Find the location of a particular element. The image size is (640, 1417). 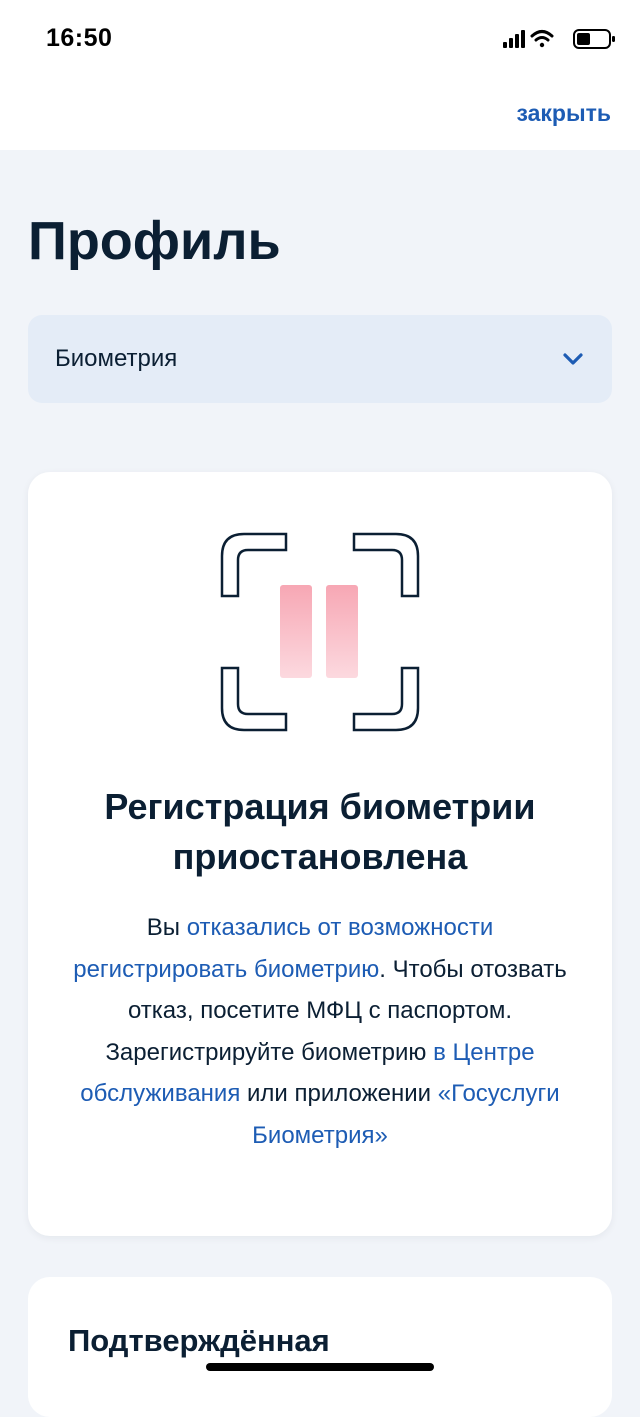

status-time: 16:50 is located at coordinates (79, 38).